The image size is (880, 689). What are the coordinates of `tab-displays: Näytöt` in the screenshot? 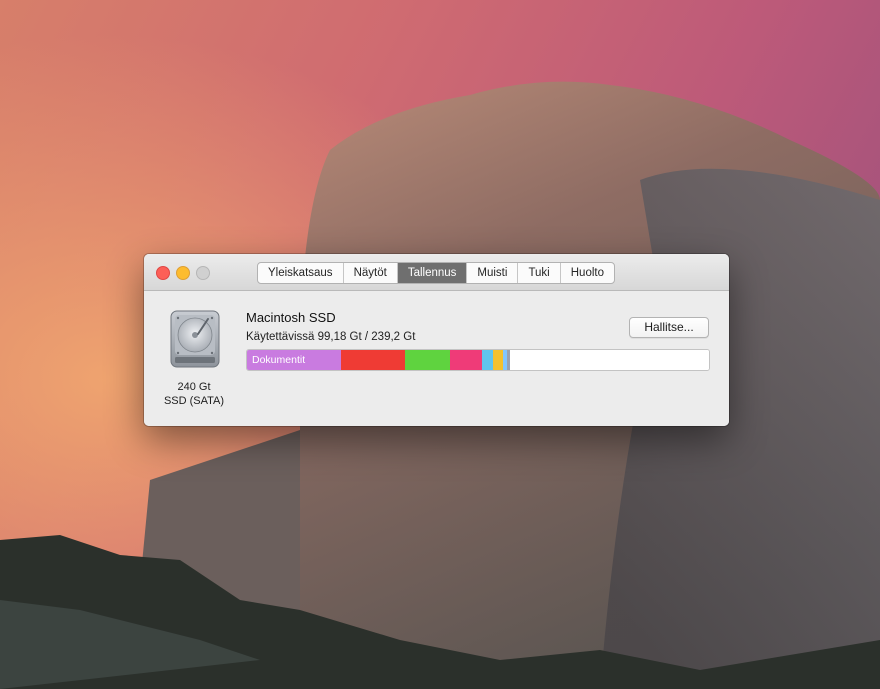 It's located at (371, 273).